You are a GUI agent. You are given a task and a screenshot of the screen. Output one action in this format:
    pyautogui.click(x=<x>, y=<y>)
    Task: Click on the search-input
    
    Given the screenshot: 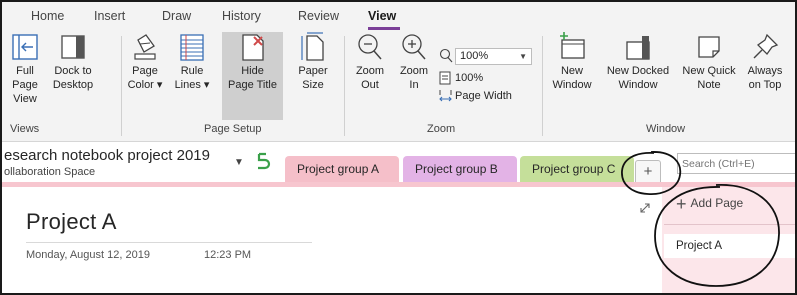 What is the action you would take?
    pyautogui.click(x=736, y=163)
    